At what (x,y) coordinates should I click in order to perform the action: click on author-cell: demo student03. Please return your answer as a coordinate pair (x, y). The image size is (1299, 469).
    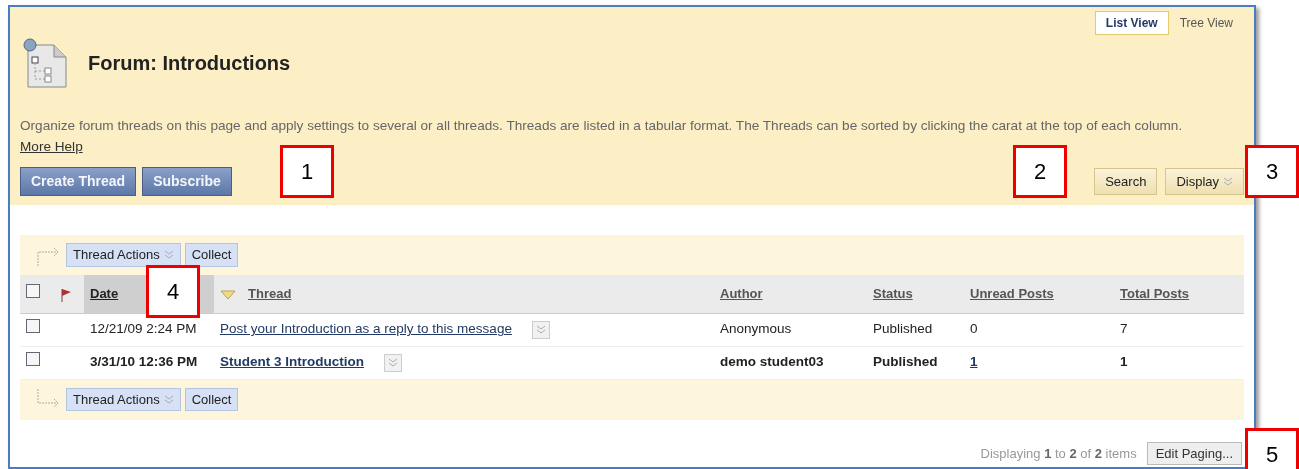
    Looking at the image, I should click on (772, 362).